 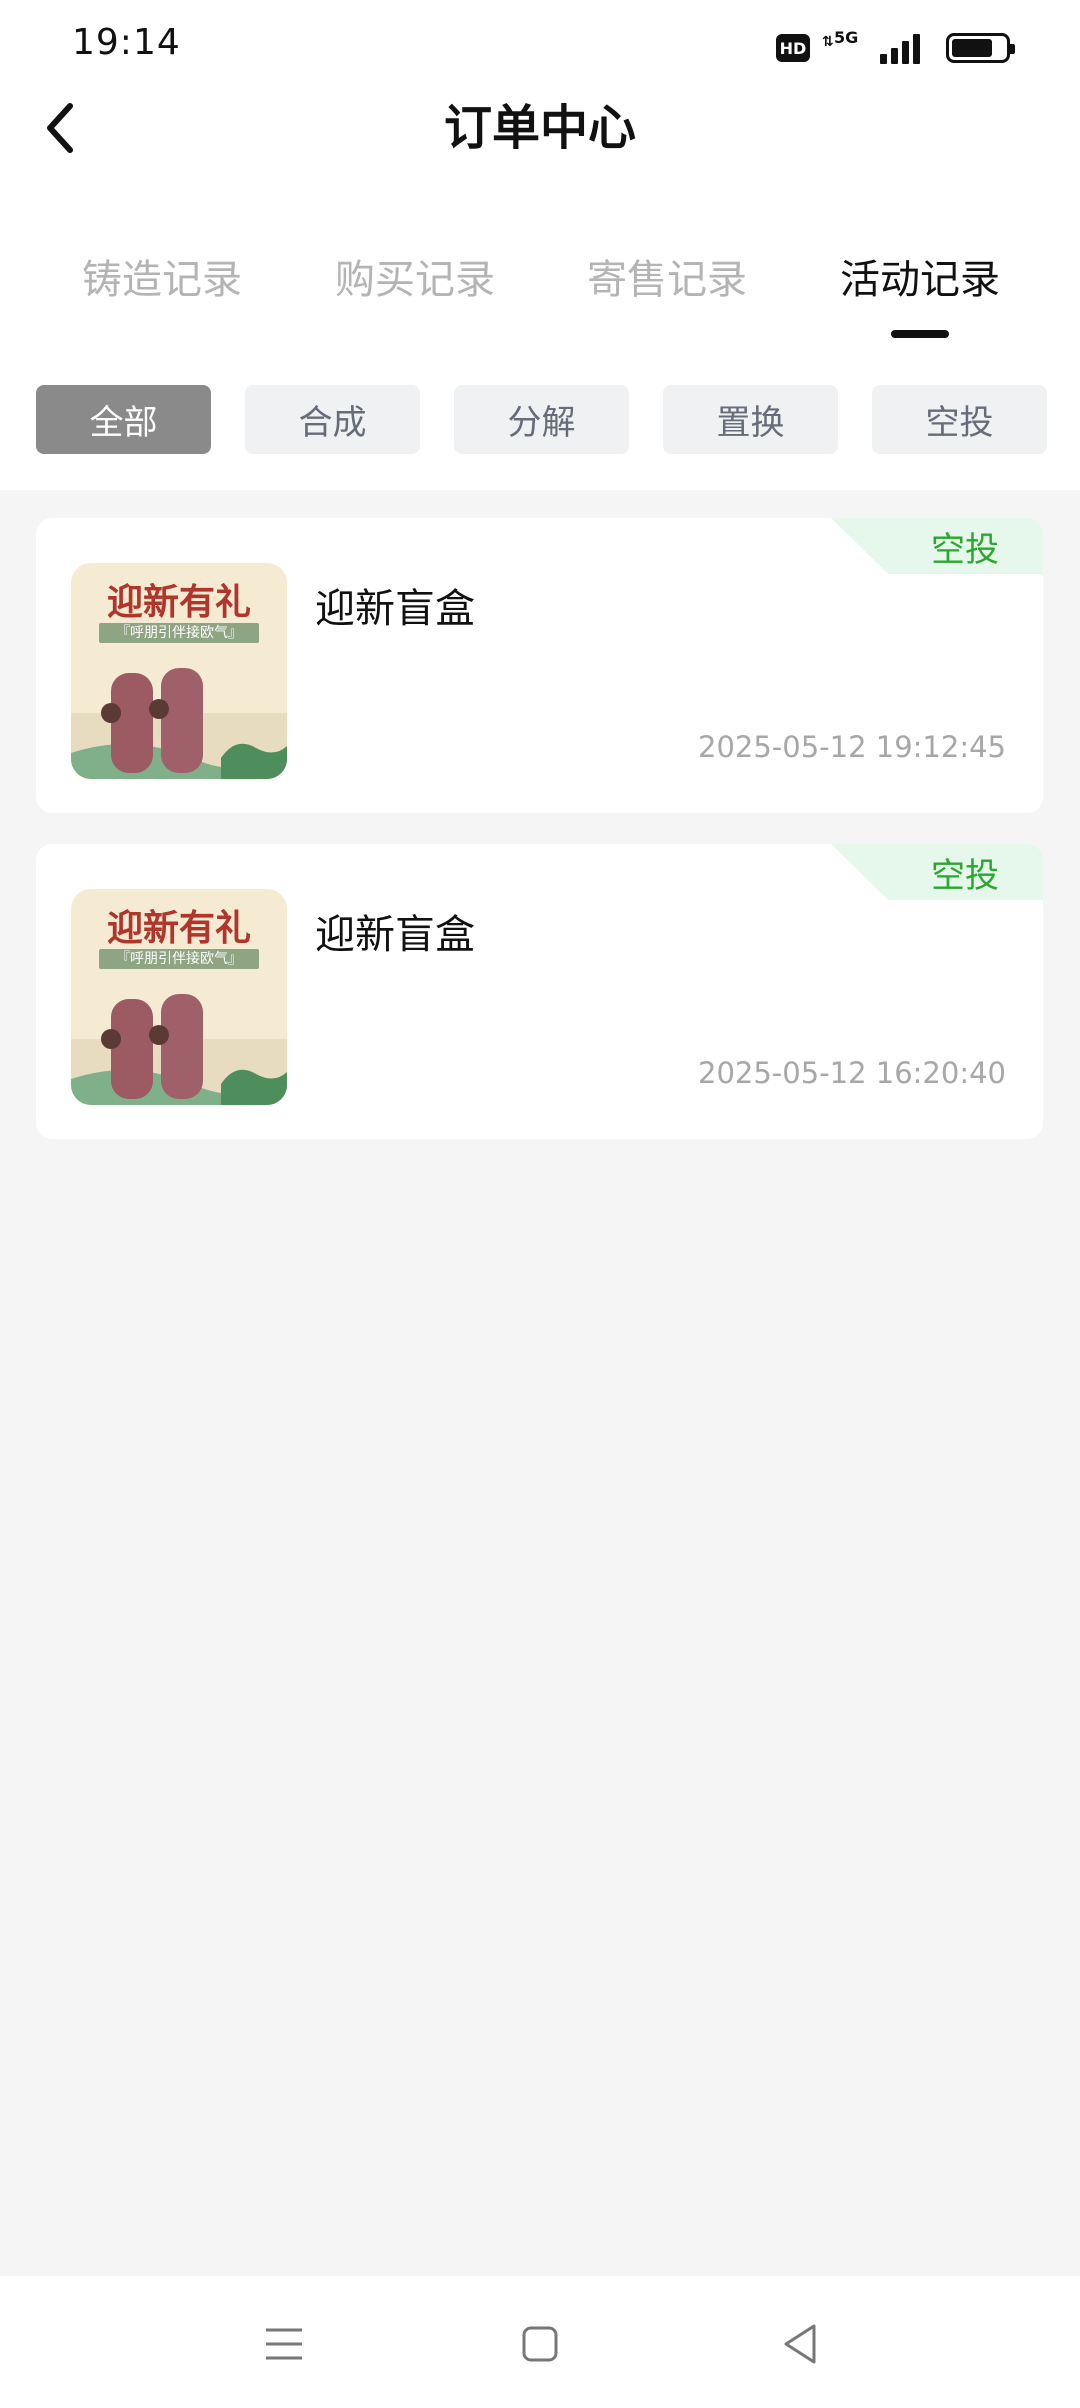 I want to click on record-time: 2025-05-12 16:20:40, so click(x=852, y=1073).